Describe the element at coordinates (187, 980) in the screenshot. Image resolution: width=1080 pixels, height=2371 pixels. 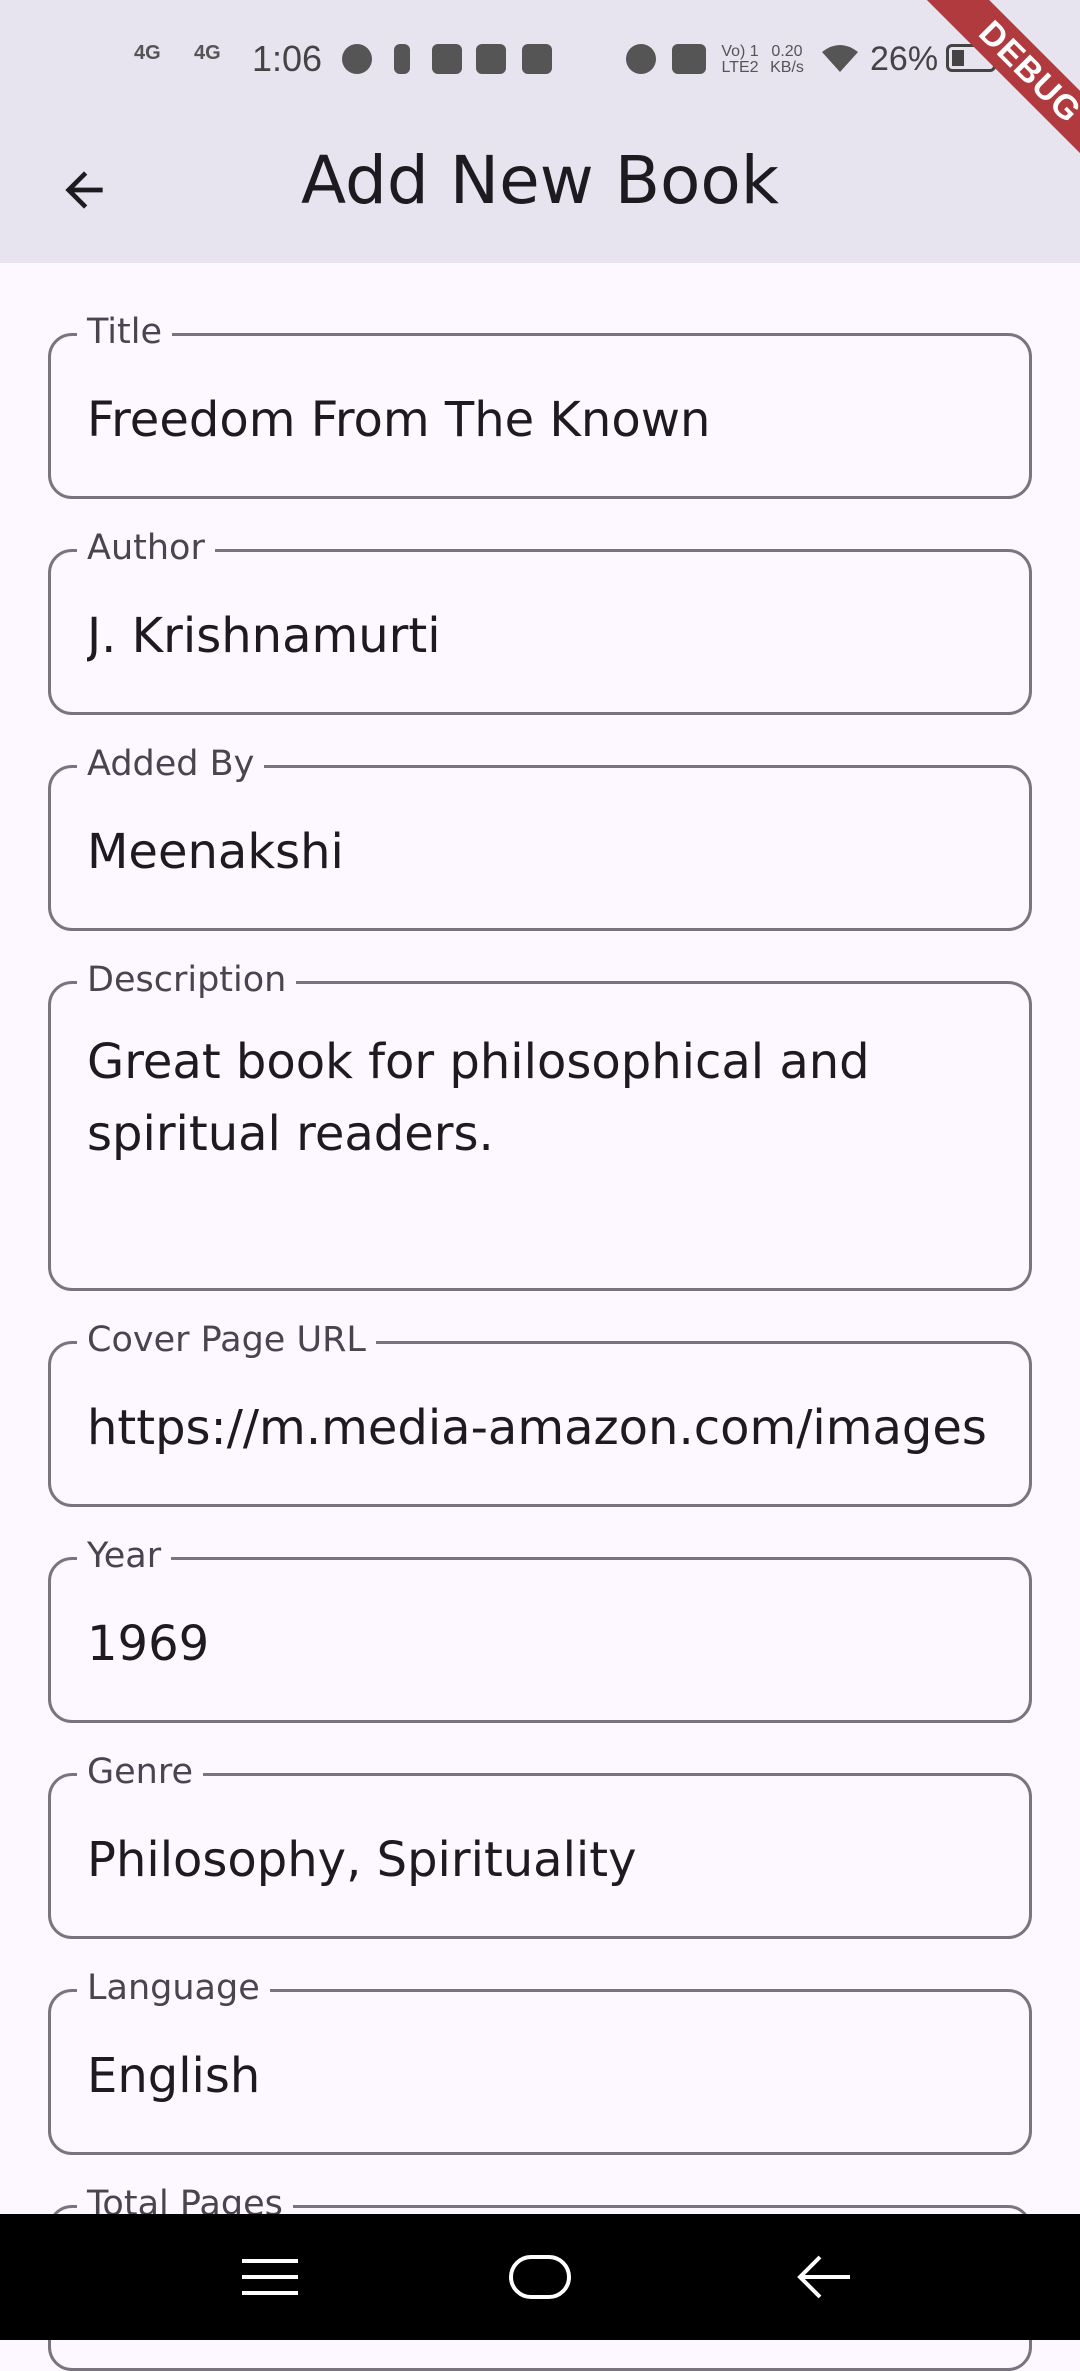
I see `description-label: Description` at that location.